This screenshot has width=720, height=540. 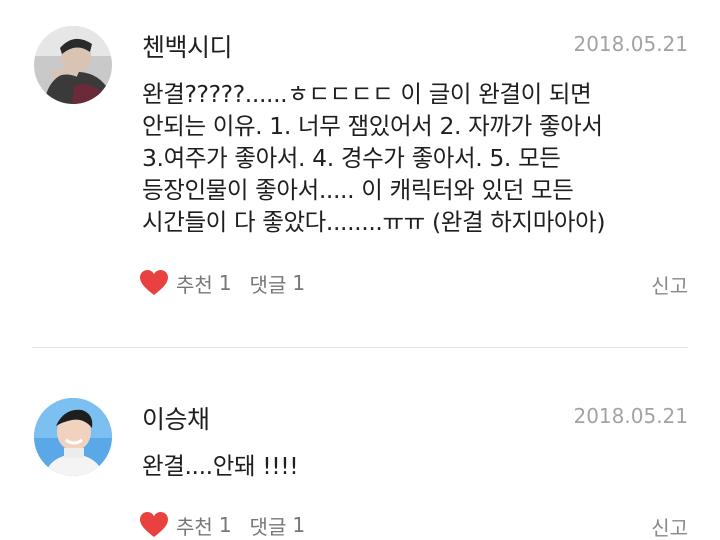 I want to click on divider, so click(x=360, y=347).